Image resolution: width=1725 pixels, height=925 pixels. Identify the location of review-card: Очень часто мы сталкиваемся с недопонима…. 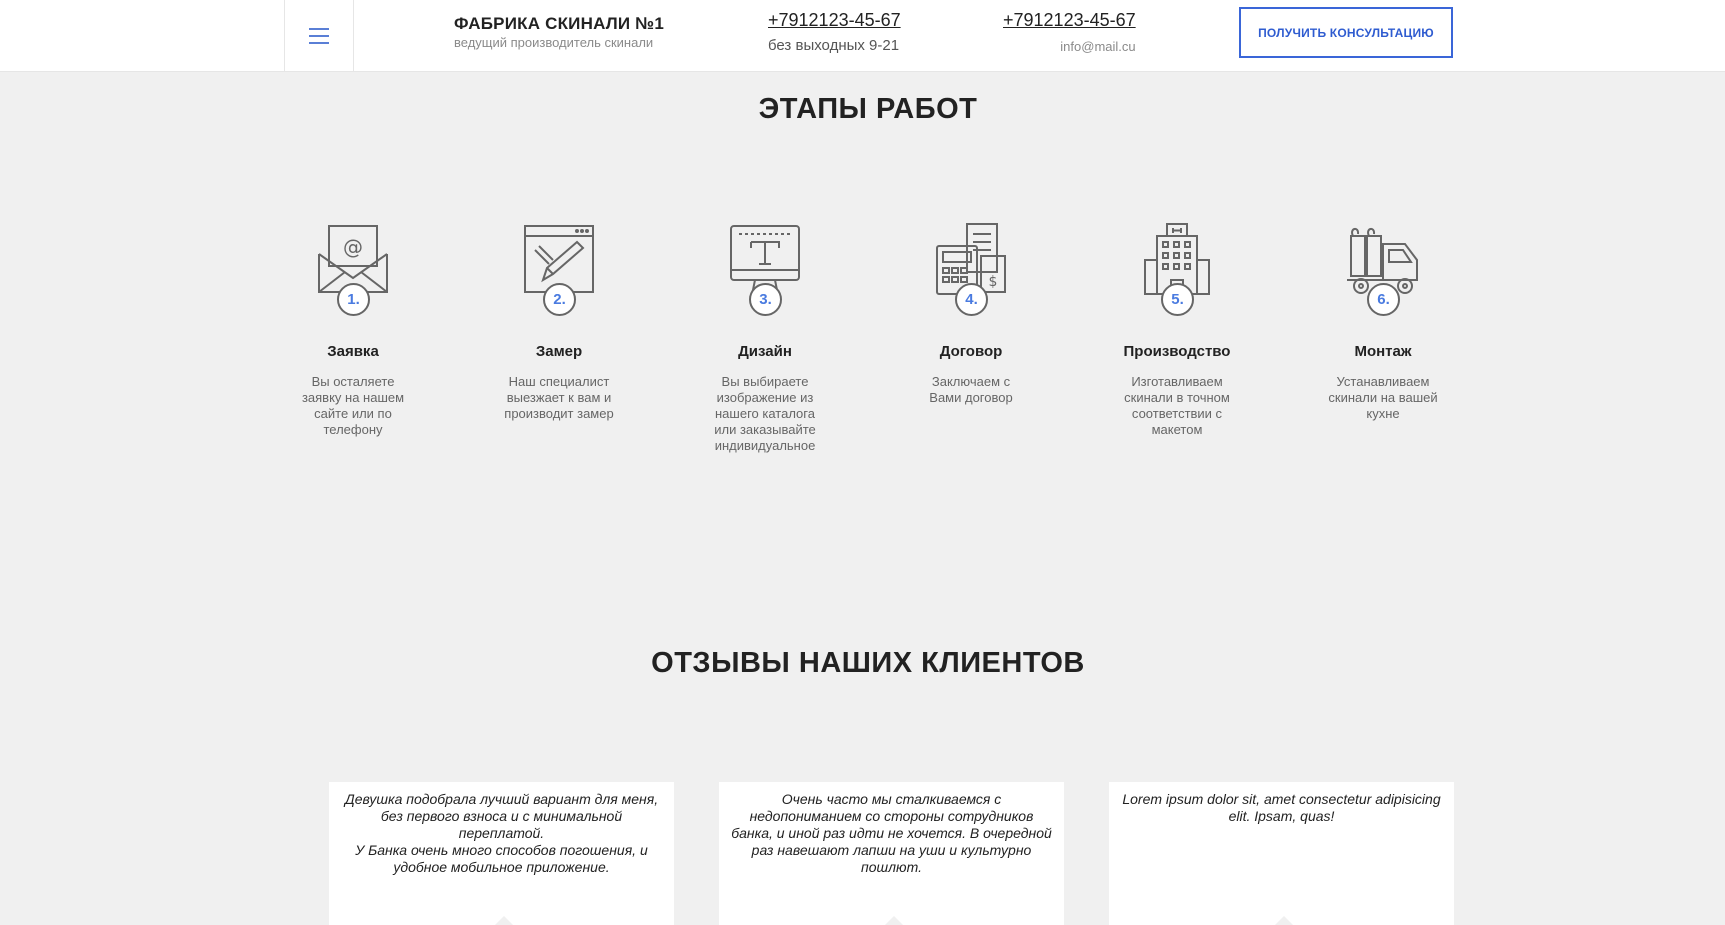
(891, 853).